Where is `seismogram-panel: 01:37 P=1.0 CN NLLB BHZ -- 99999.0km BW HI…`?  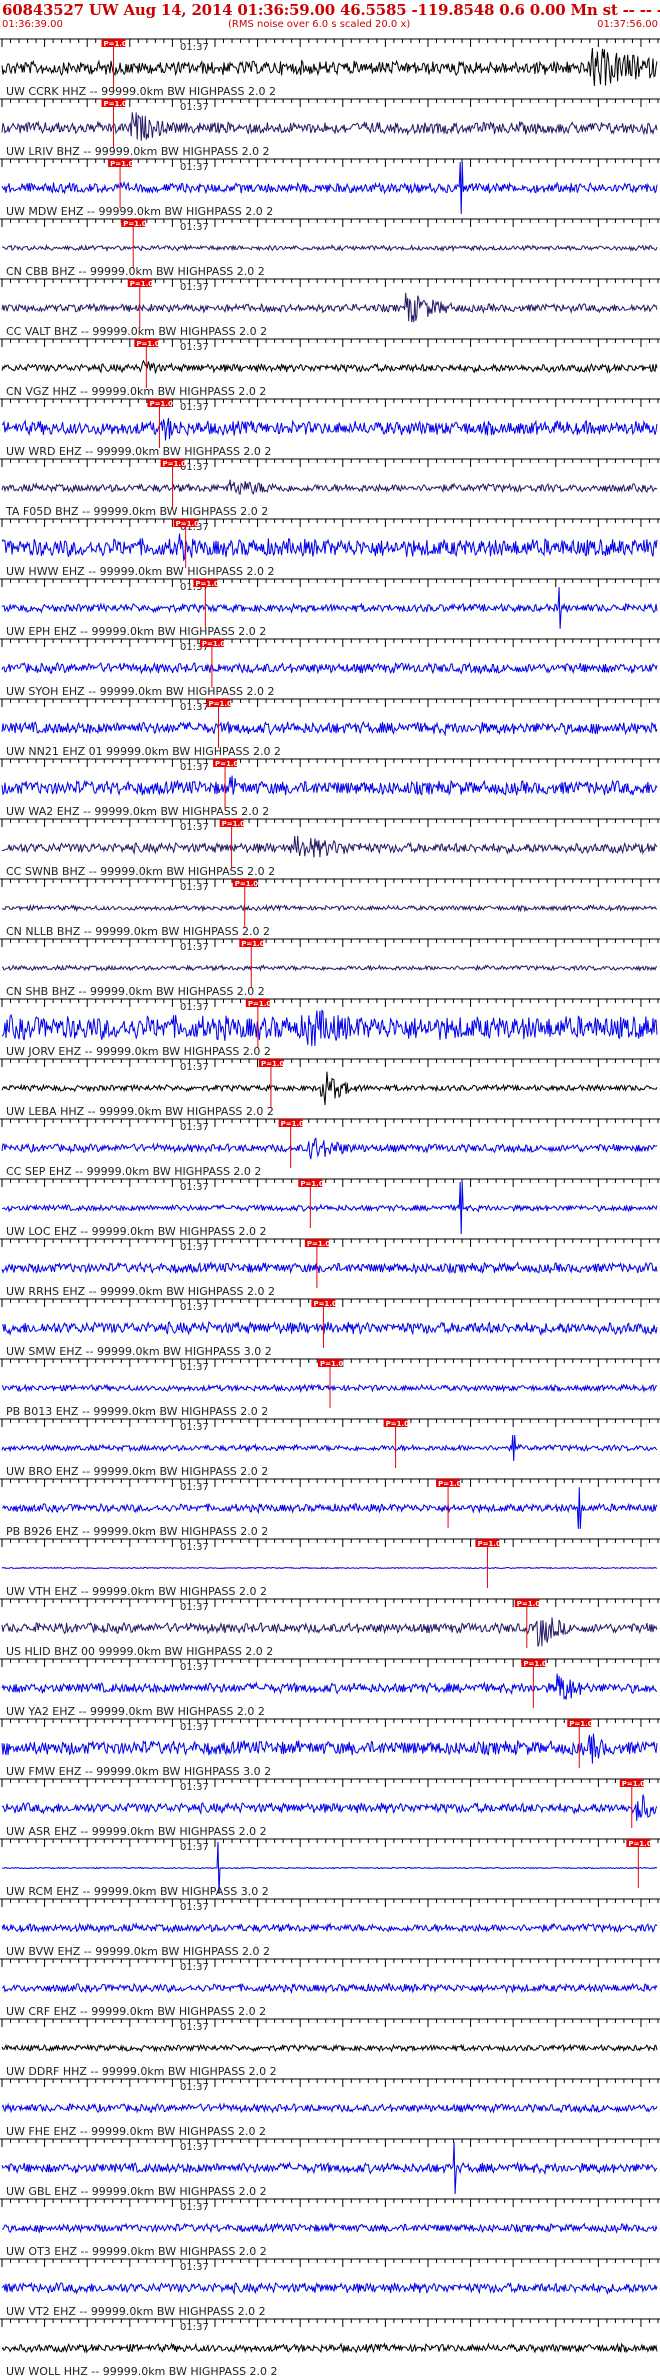
seismogram-panel: 01:37 P=1.0 CN NLLB BHZ -- 99999.0km BW HI… is located at coordinates (330, 908).